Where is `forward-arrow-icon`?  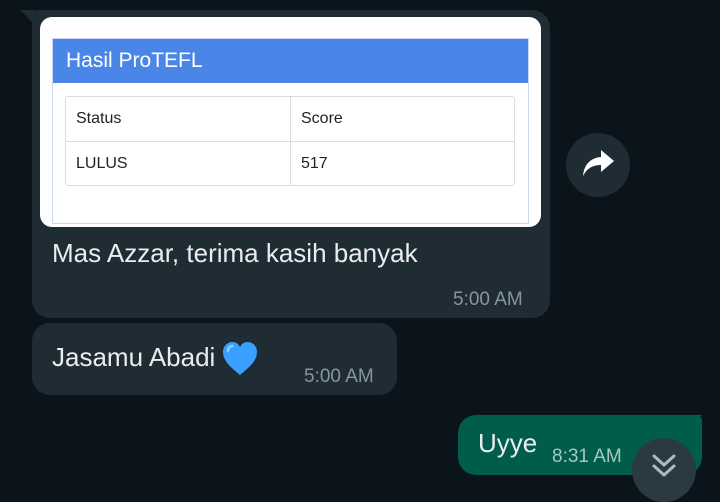 forward-arrow-icon is located at coordinates (598, 165).